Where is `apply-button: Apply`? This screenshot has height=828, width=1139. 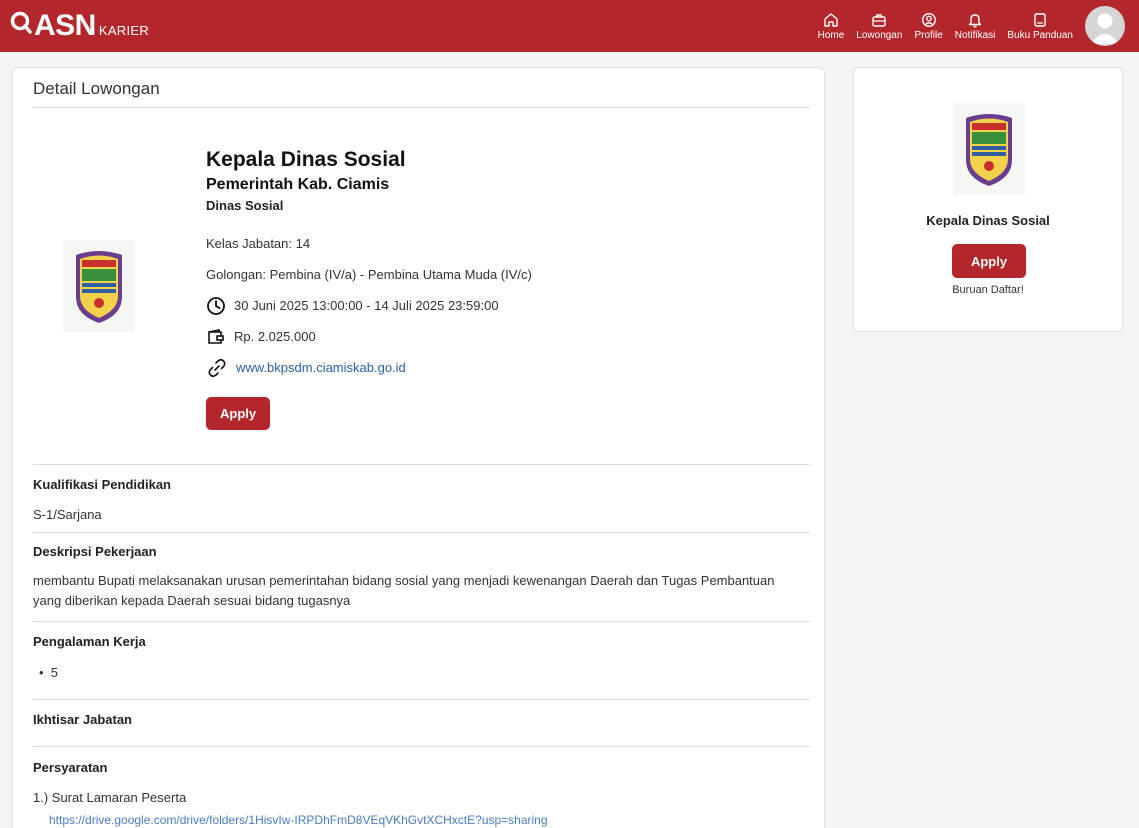
apply-button: Apply is located at coordinates (238, 413).